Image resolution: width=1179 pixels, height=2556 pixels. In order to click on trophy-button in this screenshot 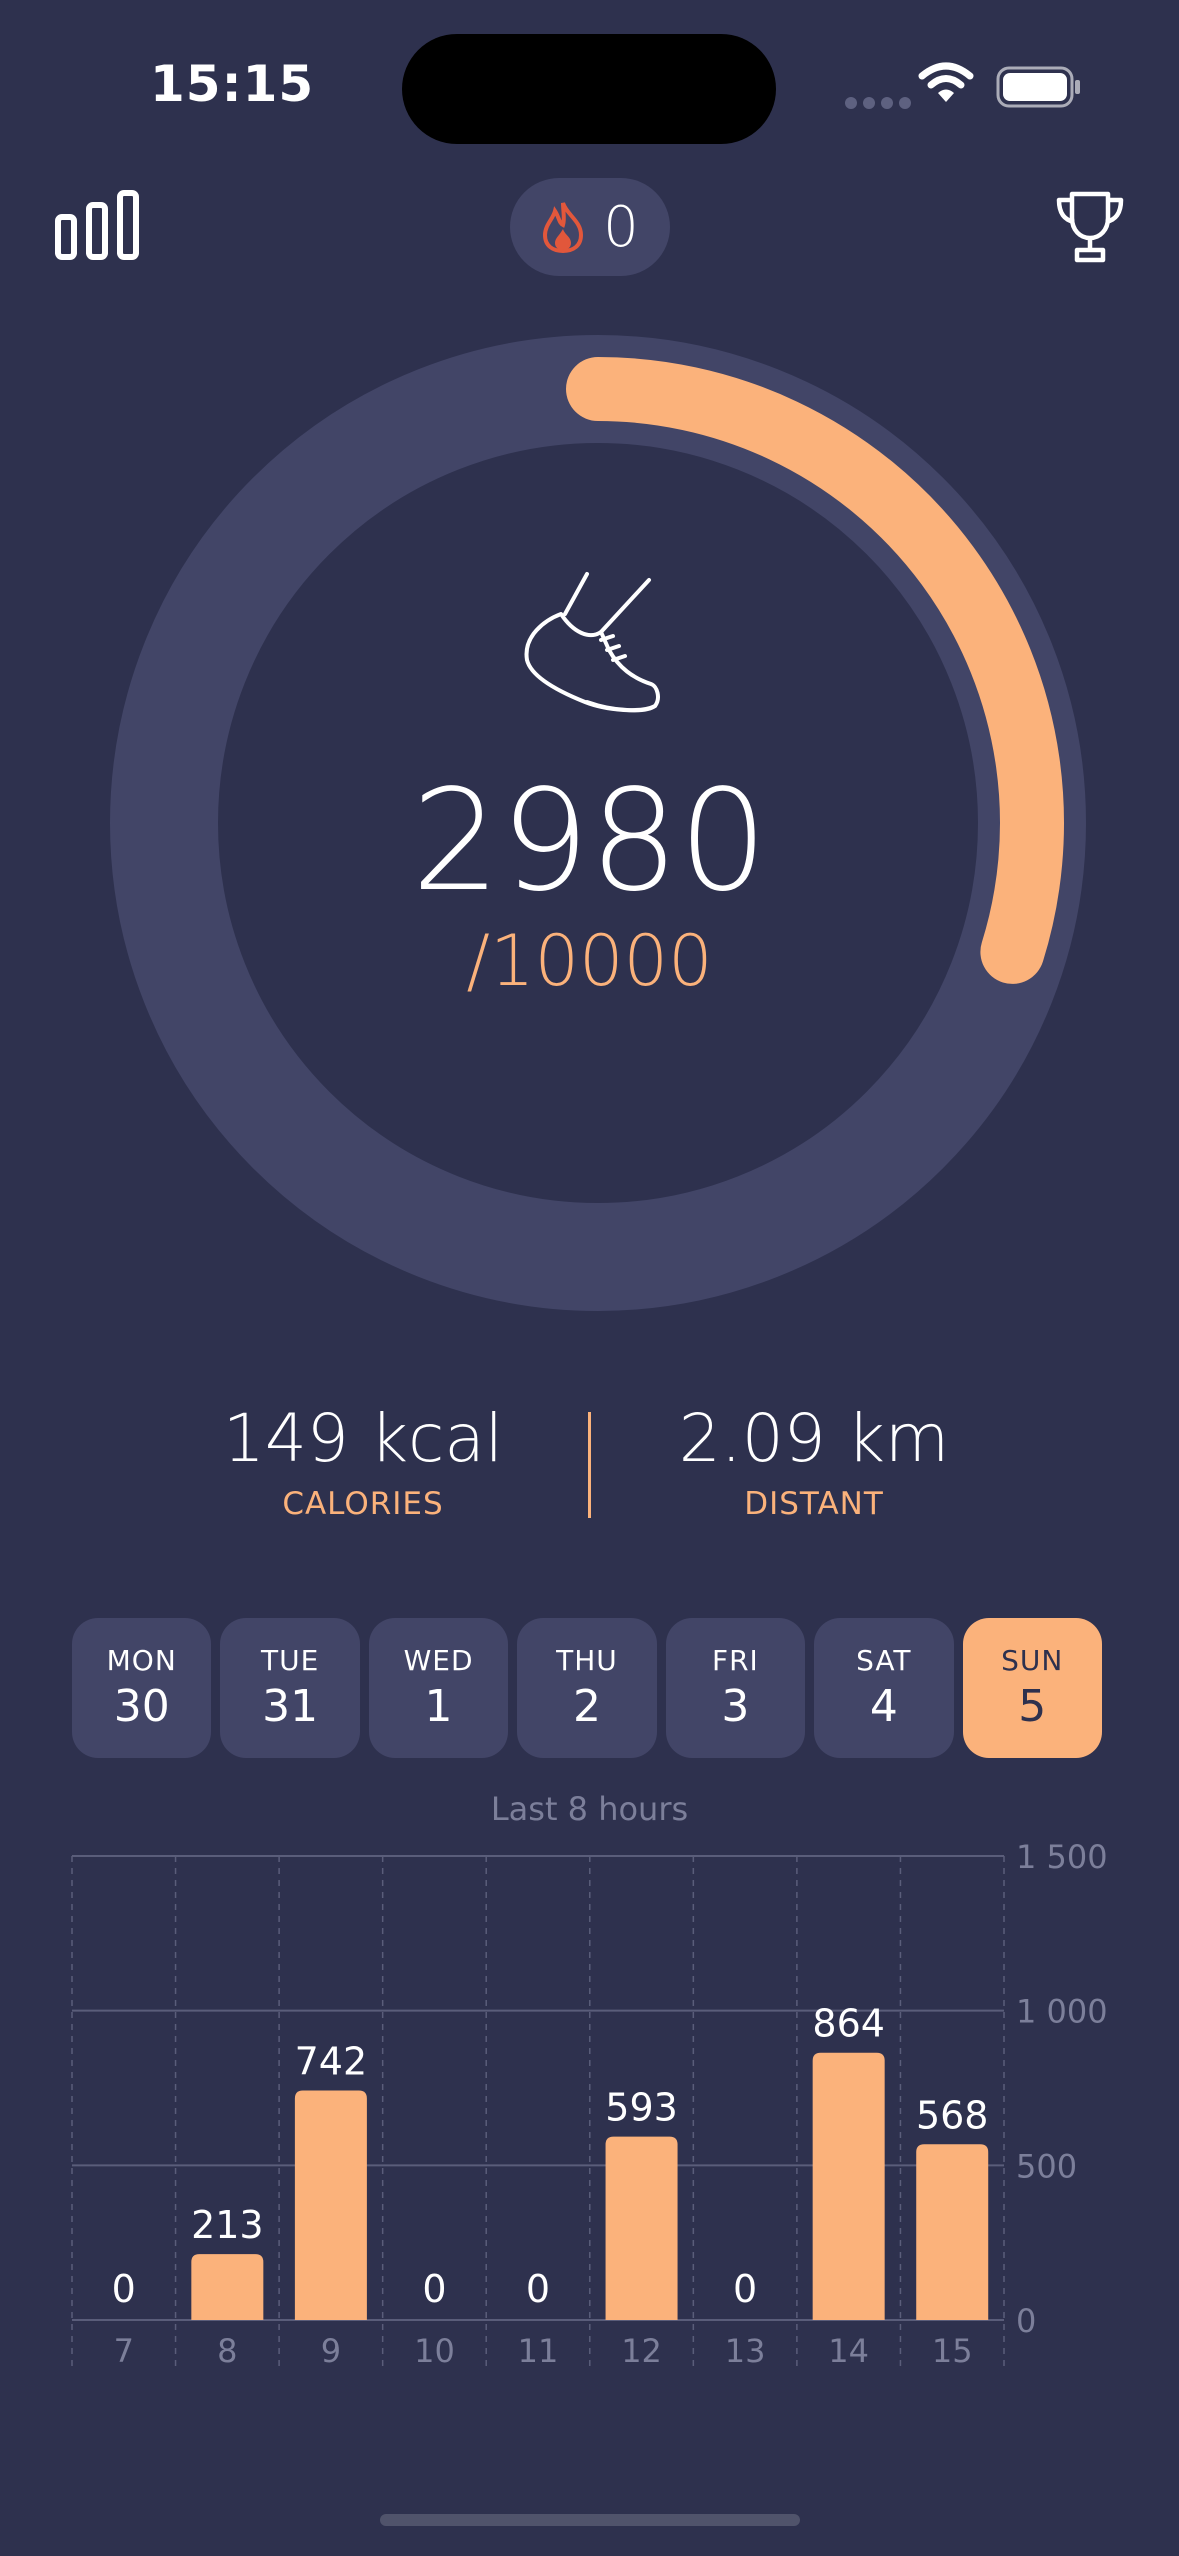, I will do `click(1090, 227)`.